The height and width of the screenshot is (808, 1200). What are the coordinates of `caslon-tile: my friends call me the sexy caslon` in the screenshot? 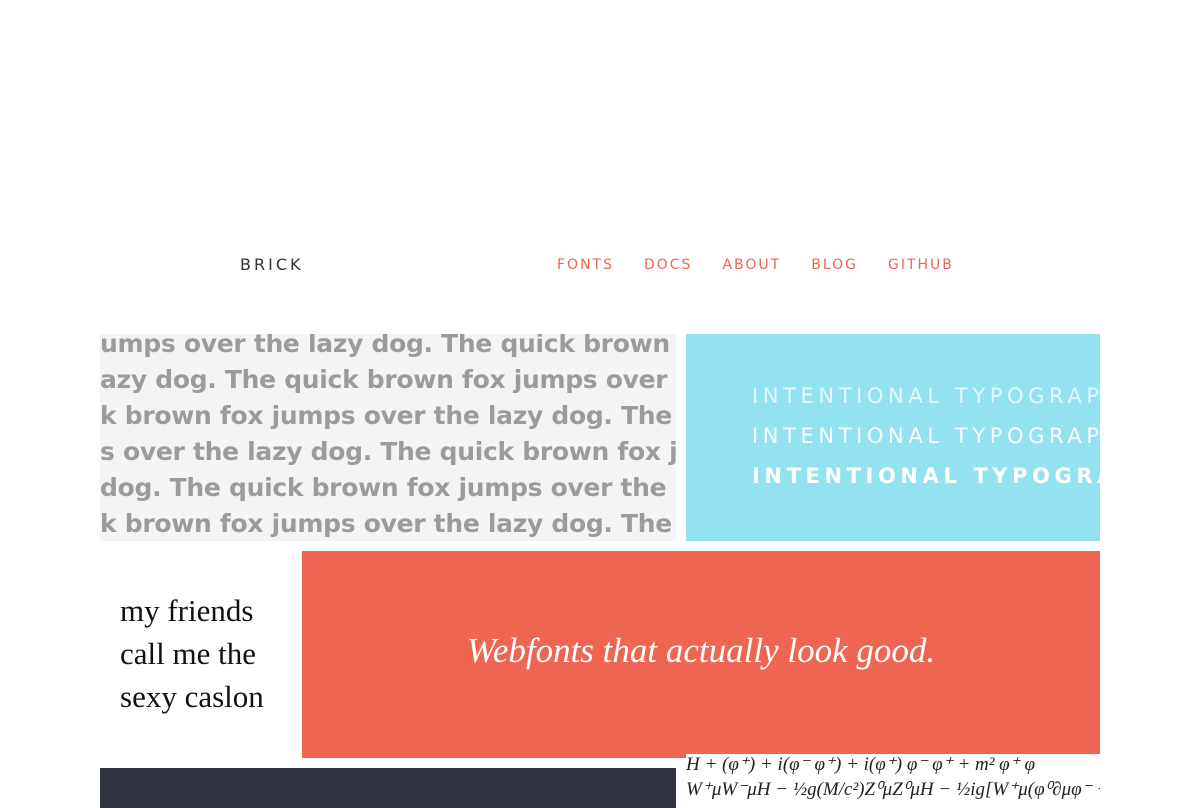 It's located at (196, 654).